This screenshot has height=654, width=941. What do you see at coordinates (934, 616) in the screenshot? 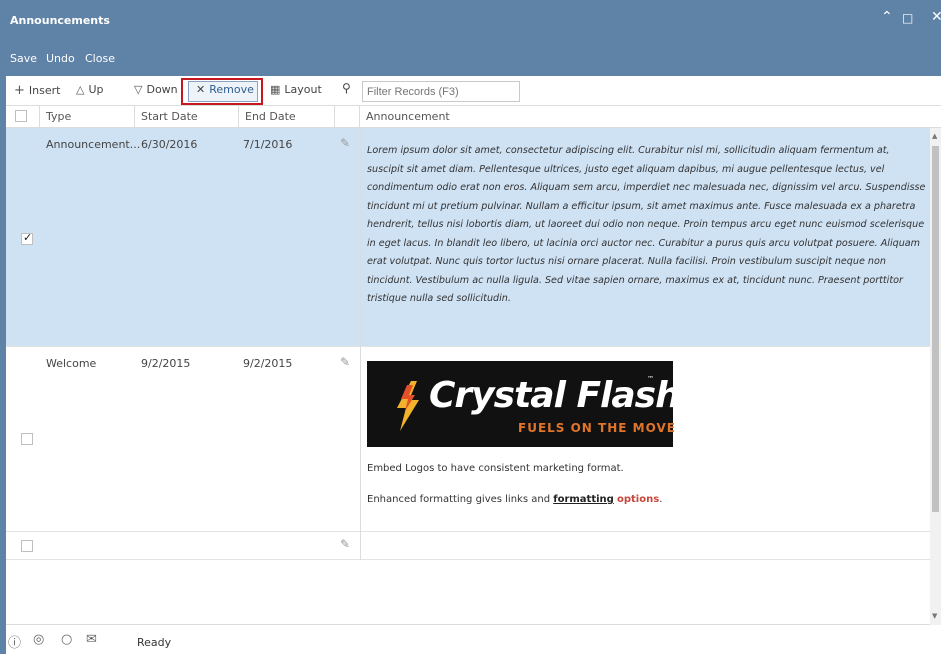
I see `scroll-down-icon: ▼` at bounding box center [934, 616].